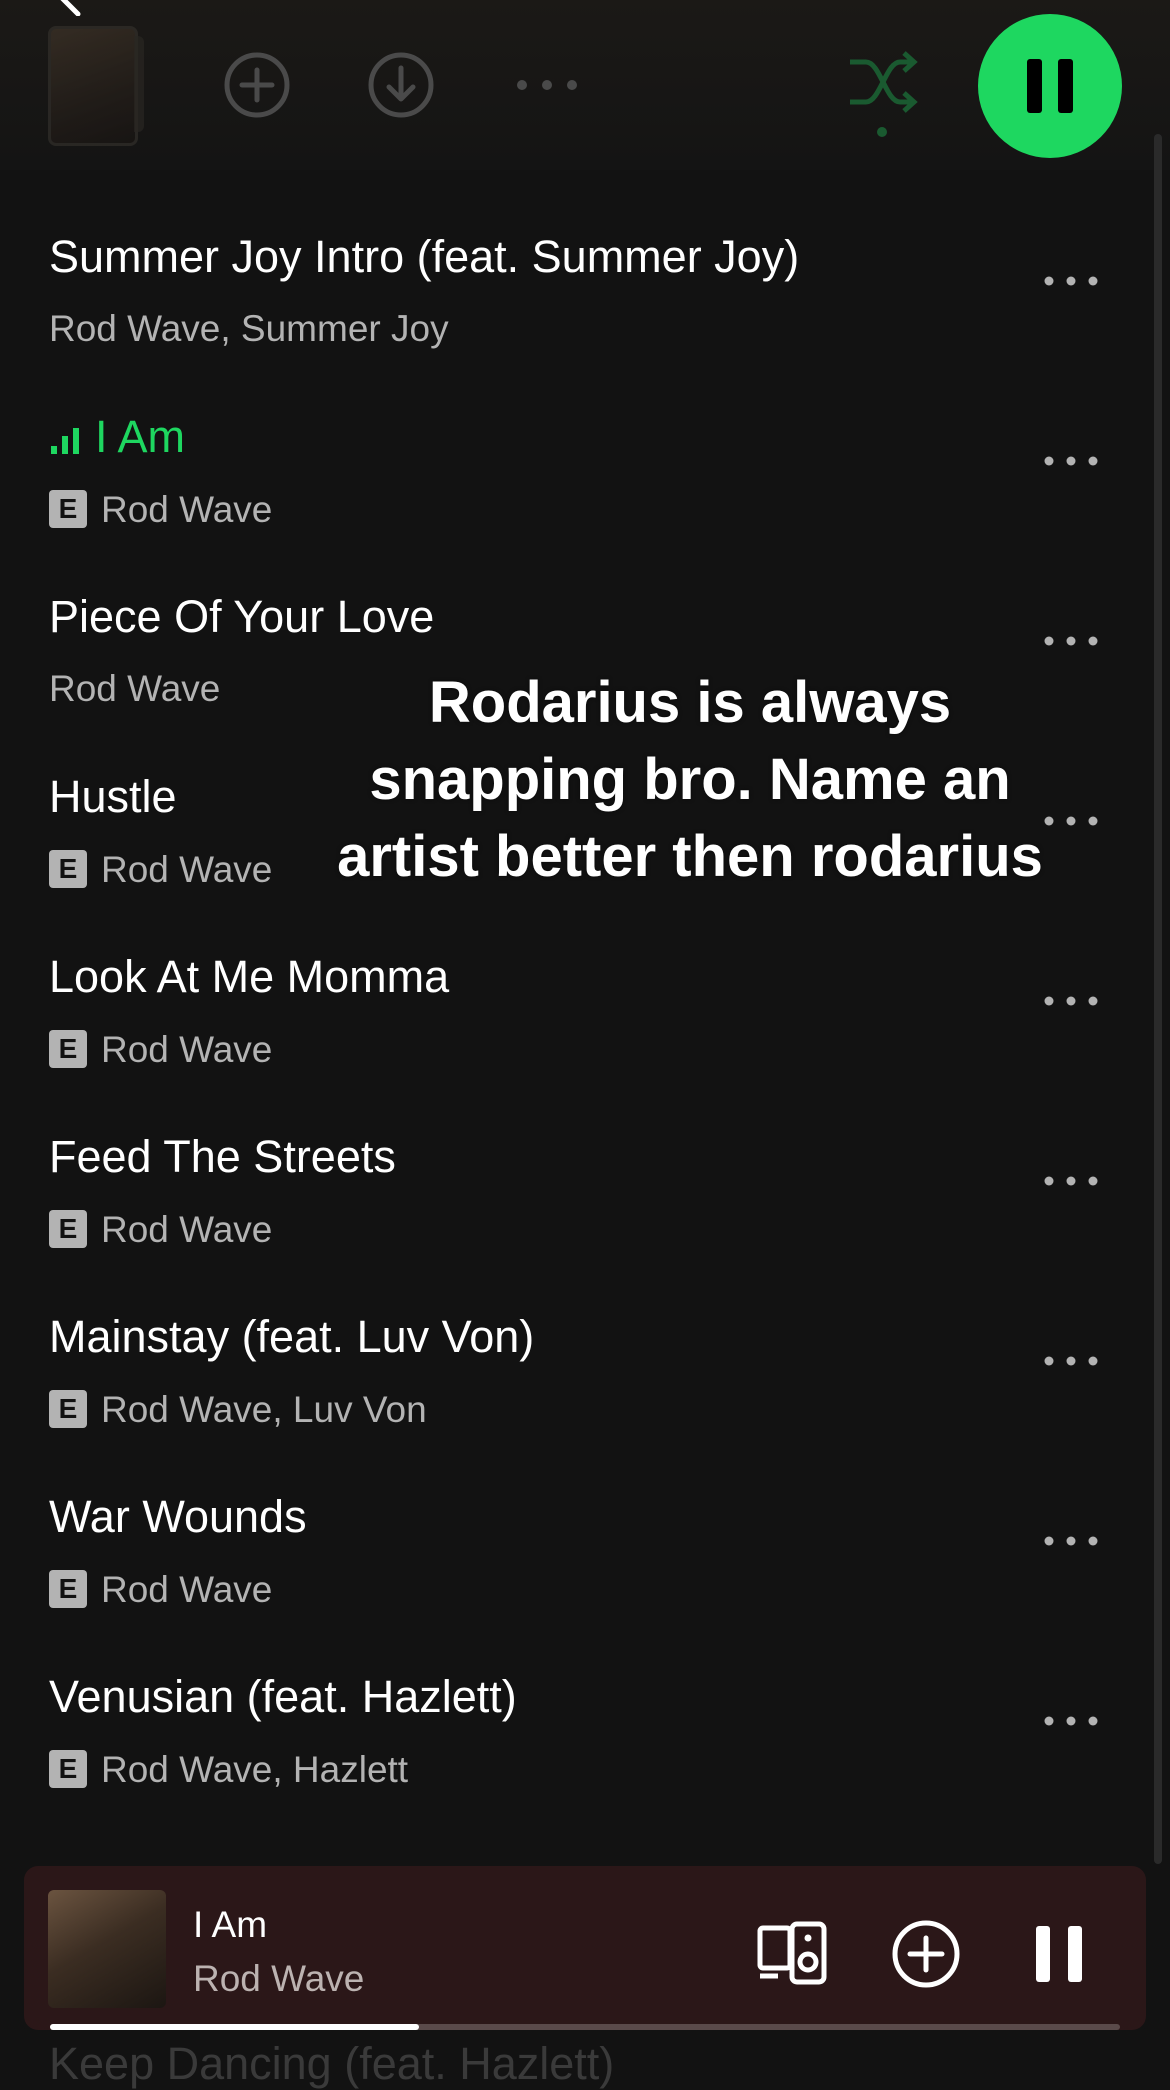  I want to click on track-artist: Rod Wave, Summer Joy, so click(249, 328).